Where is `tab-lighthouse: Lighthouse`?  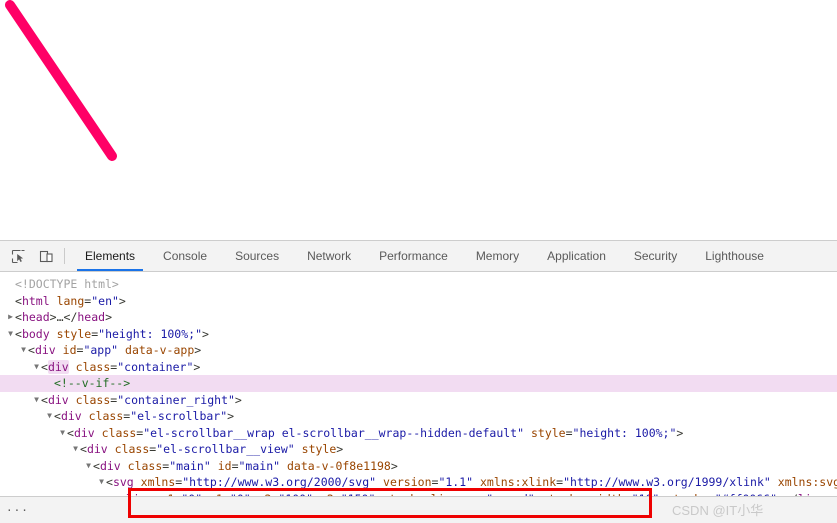
tab-lighthouse: Lighthouse is located at coordinates (734, 256).